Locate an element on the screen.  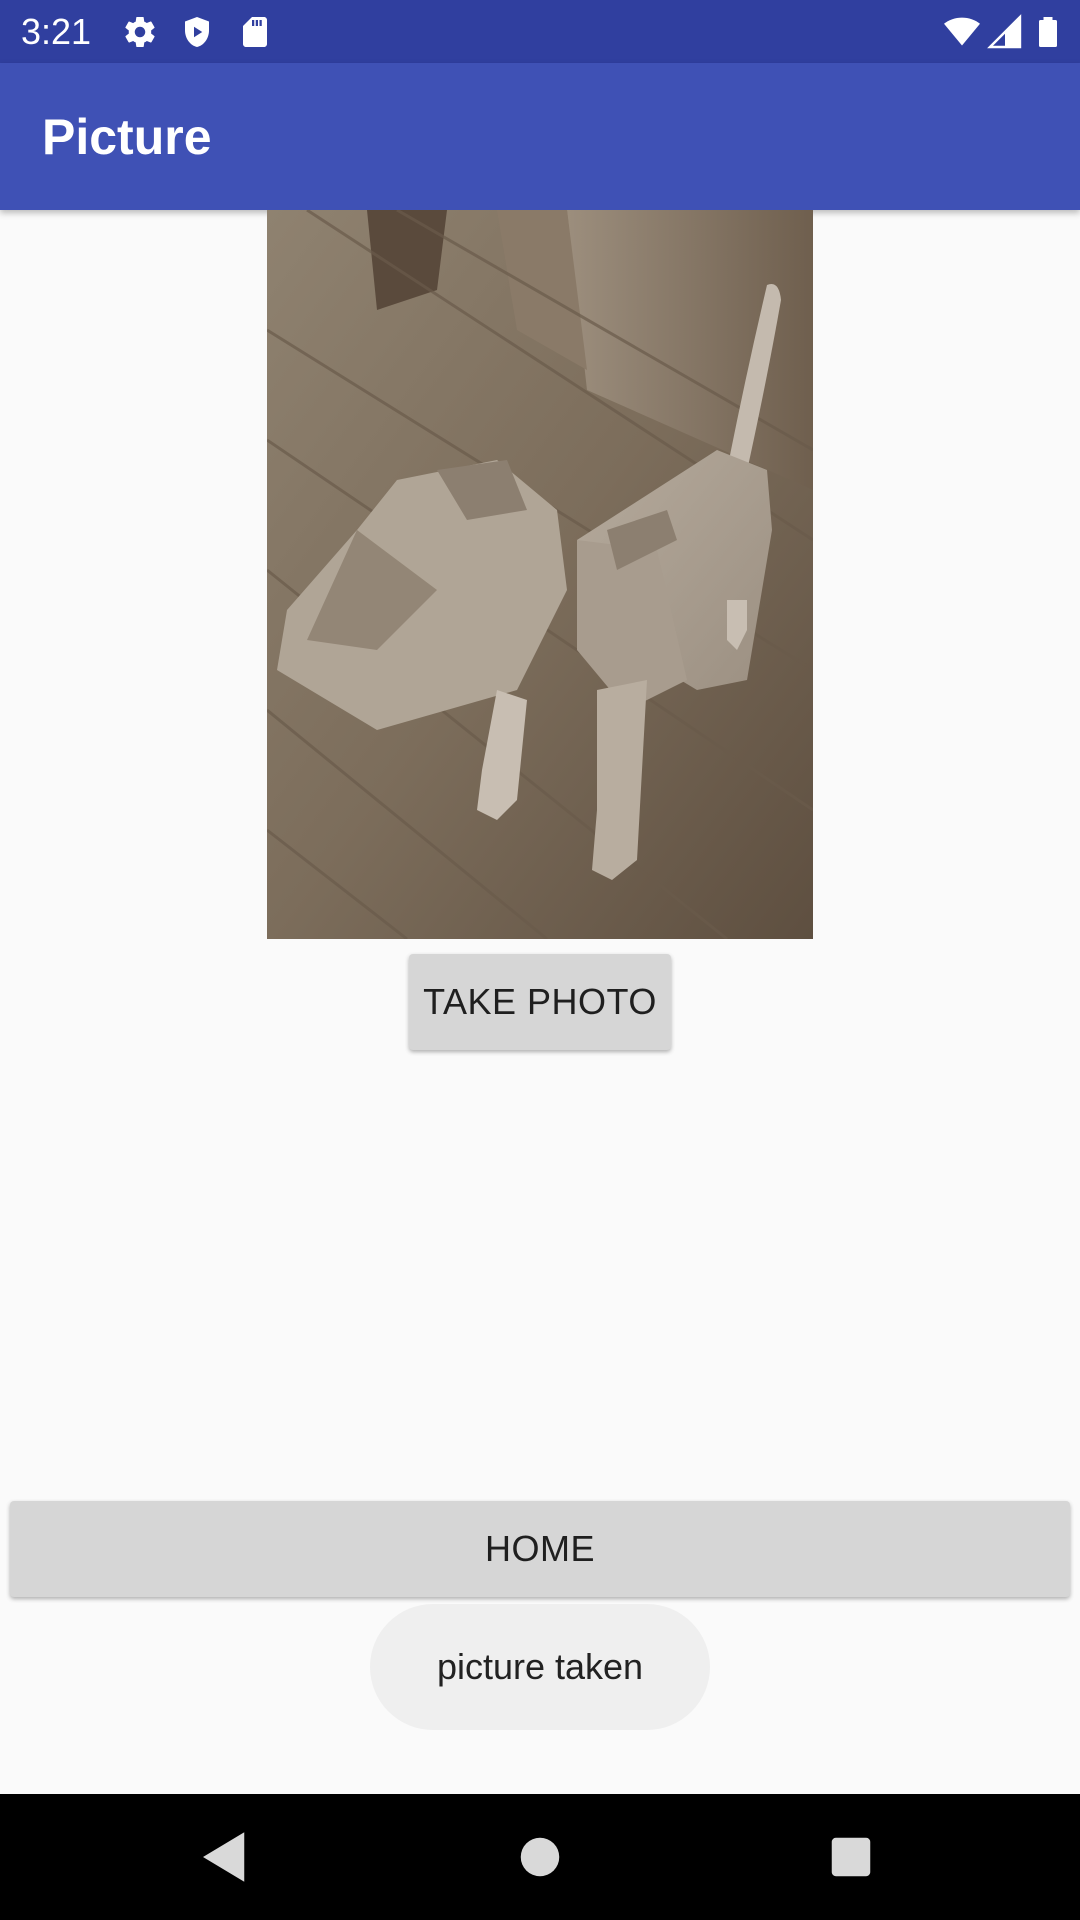
battery-icon is located at coordinates (1048, 32).